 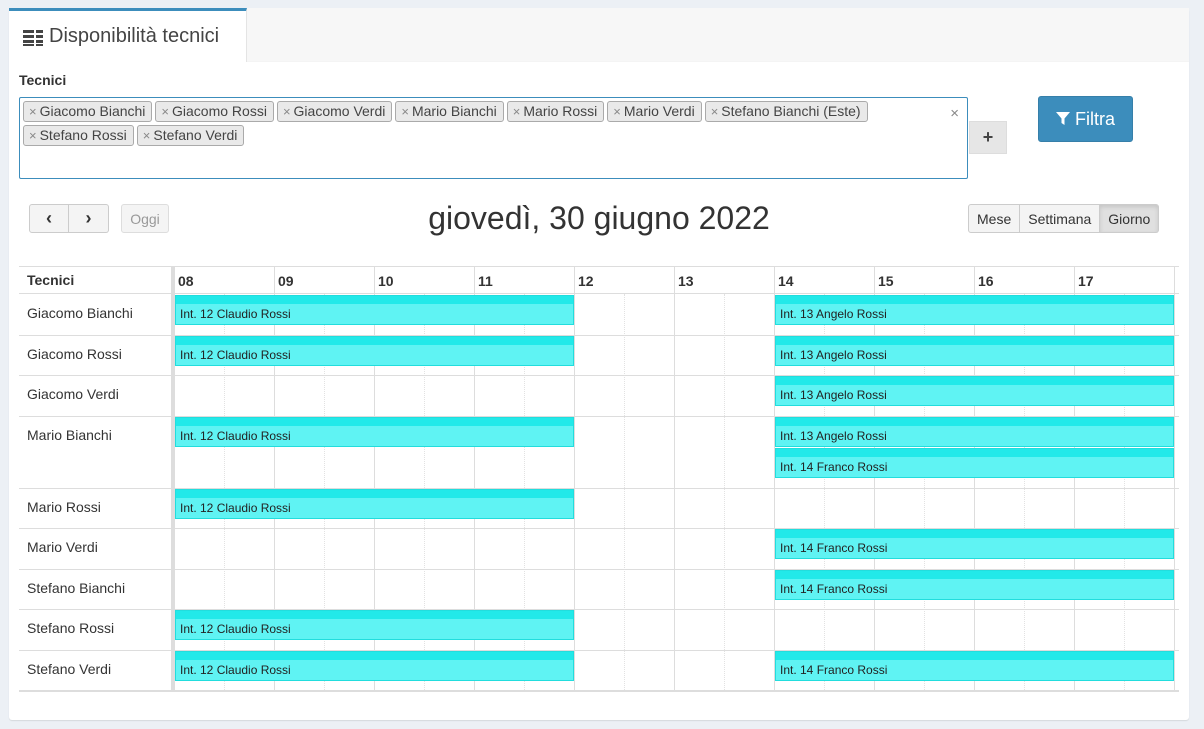 I want to click on resource-name: Mario Bianchi, so click(x=69, y=434).